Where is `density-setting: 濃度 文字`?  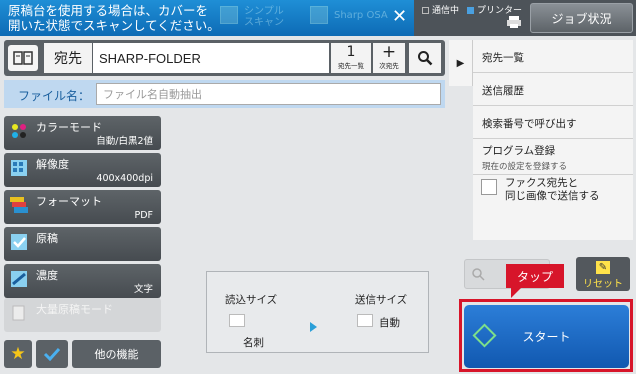
density-setting: 濃度 文字 is located at coordinates (82, 281).